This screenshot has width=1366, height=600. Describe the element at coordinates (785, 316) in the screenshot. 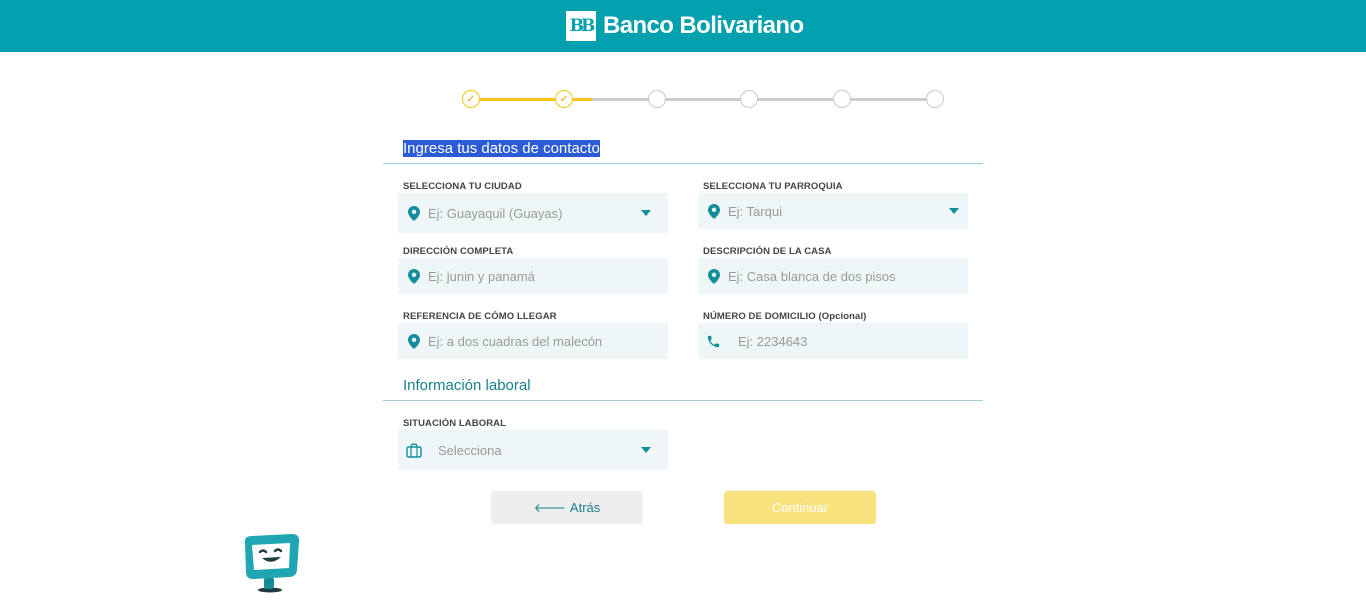

I see `phone-label: NÚMERO DE DOMICILIO (Opcional)` at that location.